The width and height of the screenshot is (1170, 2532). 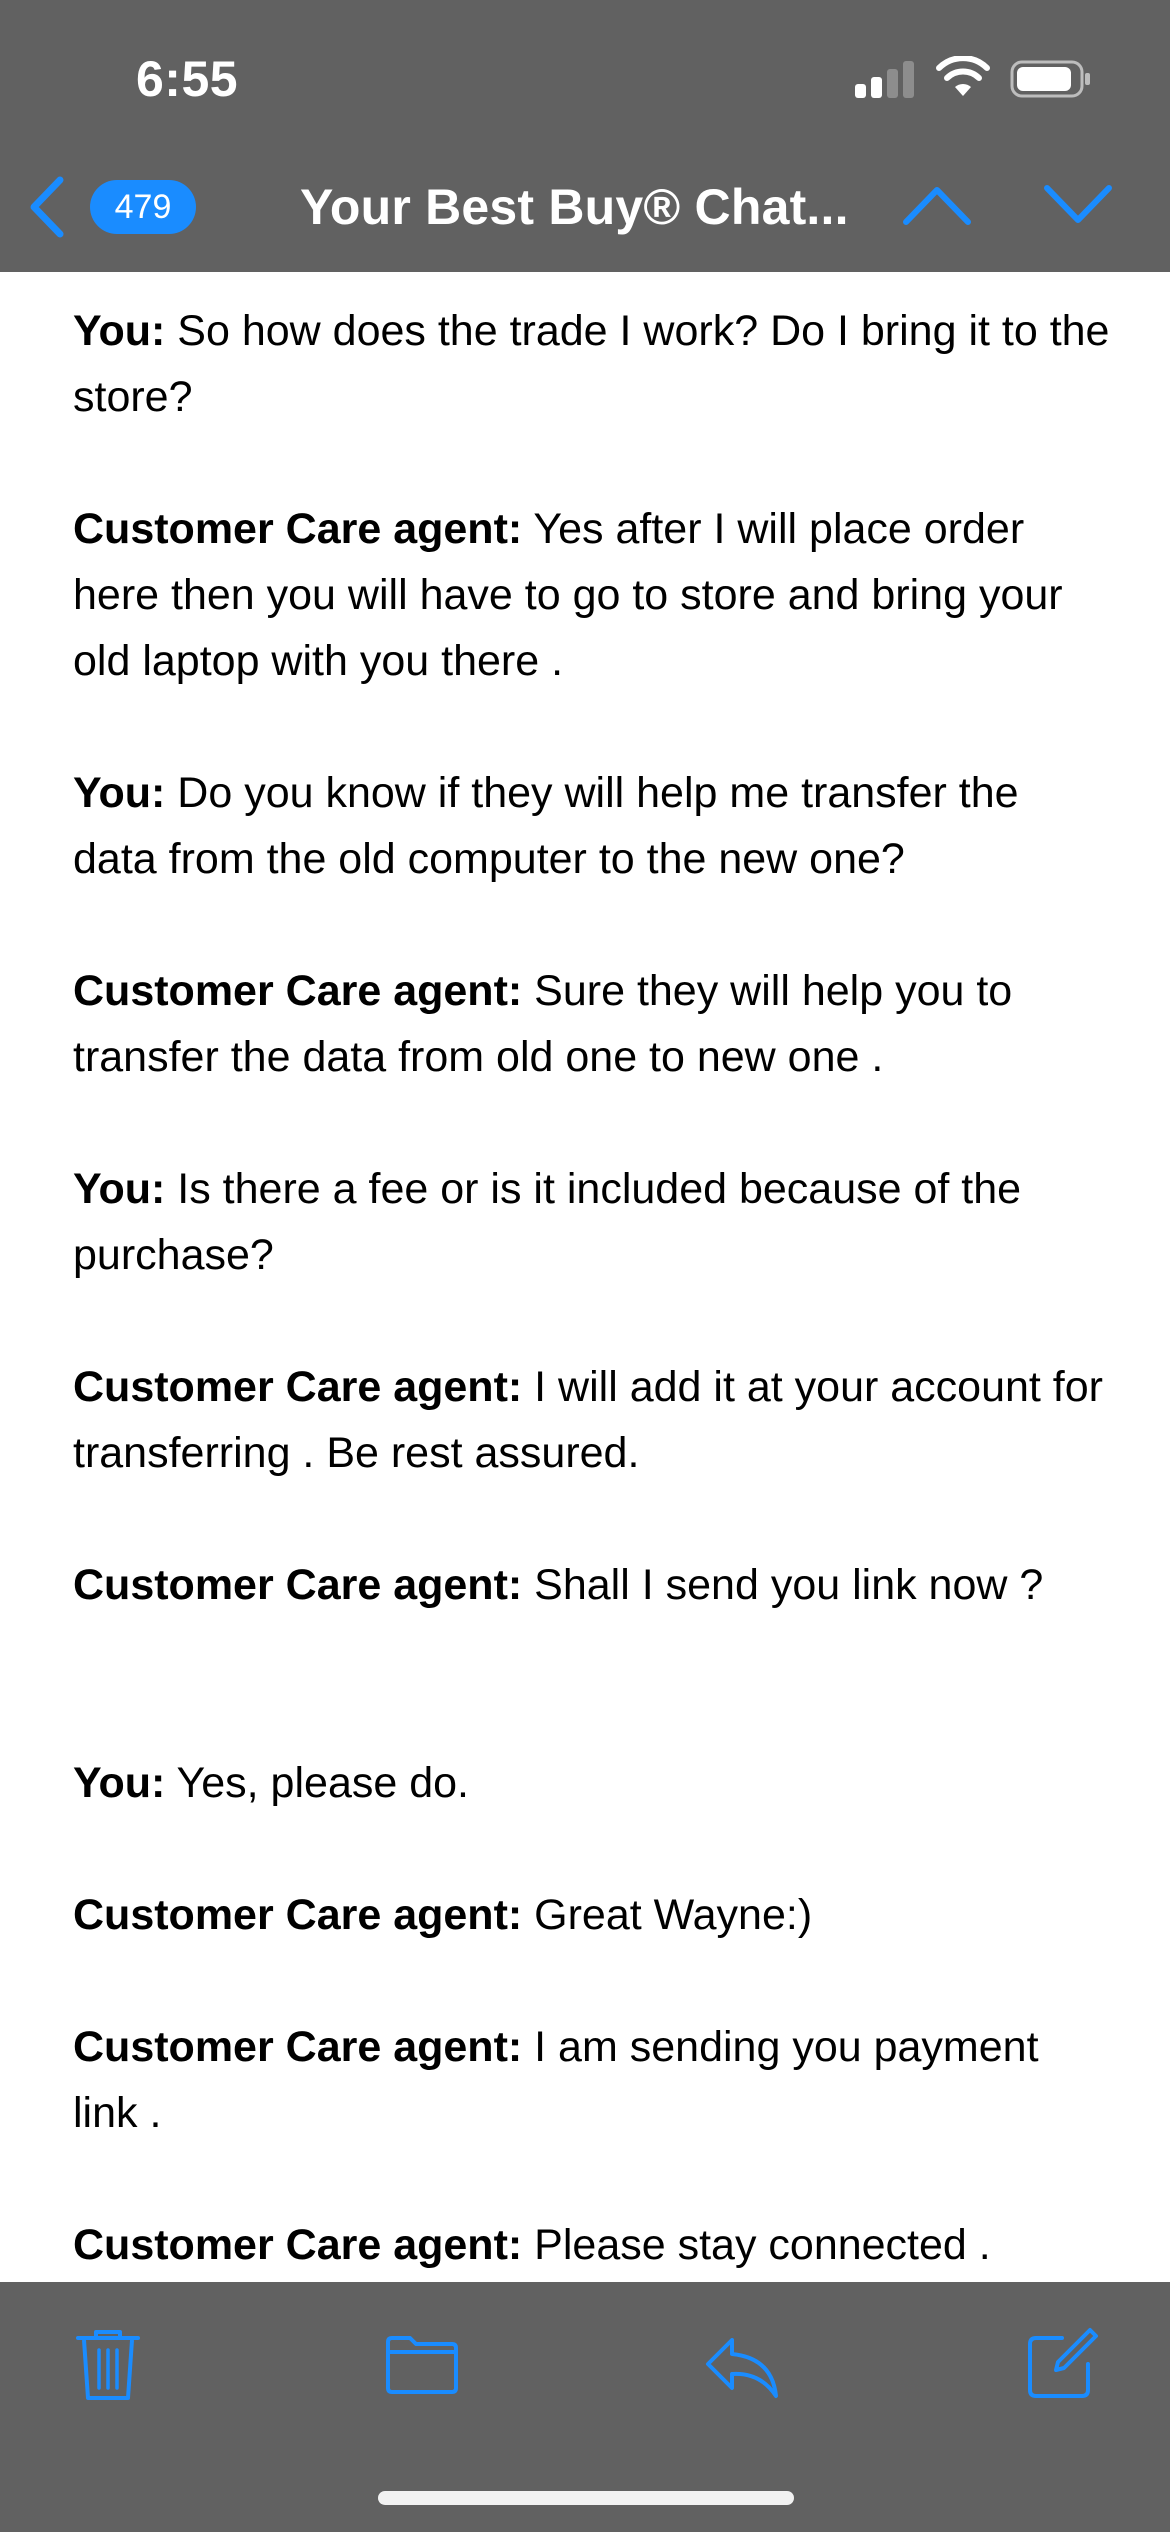 What do you see at coordinates (187, 79) in the screenshot?
I see `status-time: 6:55` at bounding box center [187, 79].